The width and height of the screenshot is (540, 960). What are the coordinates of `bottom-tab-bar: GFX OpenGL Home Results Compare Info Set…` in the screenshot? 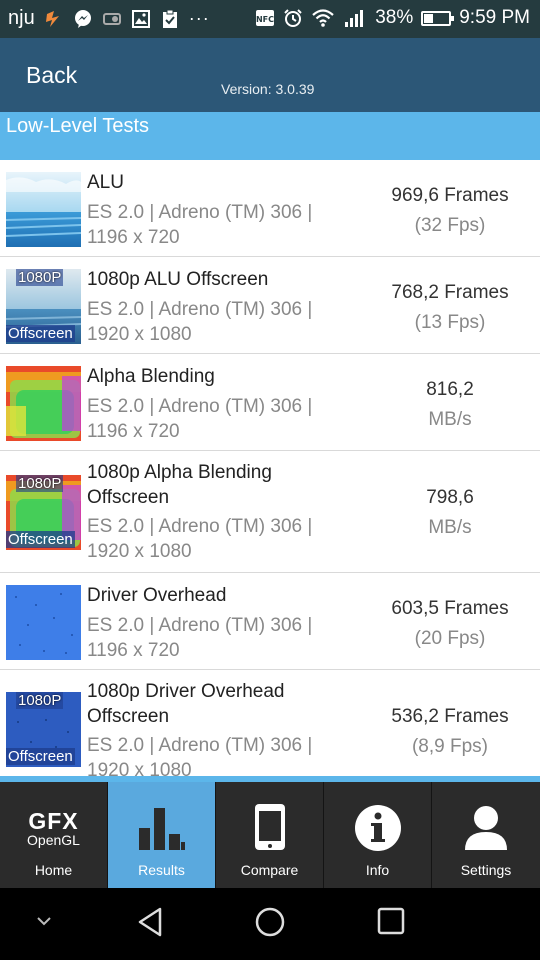 It's located at (270, 835).